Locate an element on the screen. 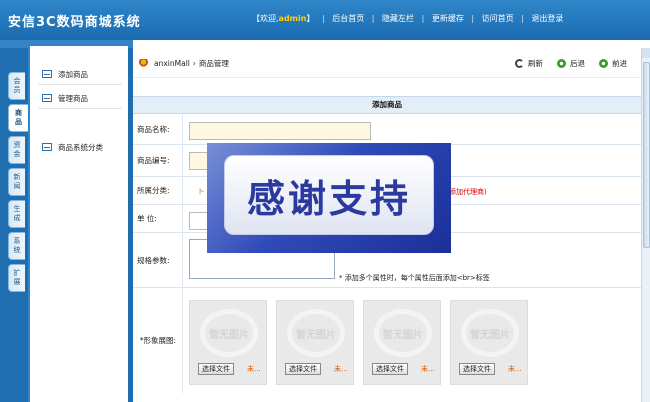 The height and width of the screenshot is (402, 650). sidebar-item-add-product: 添加商品 is located at coordinates (65, 74).